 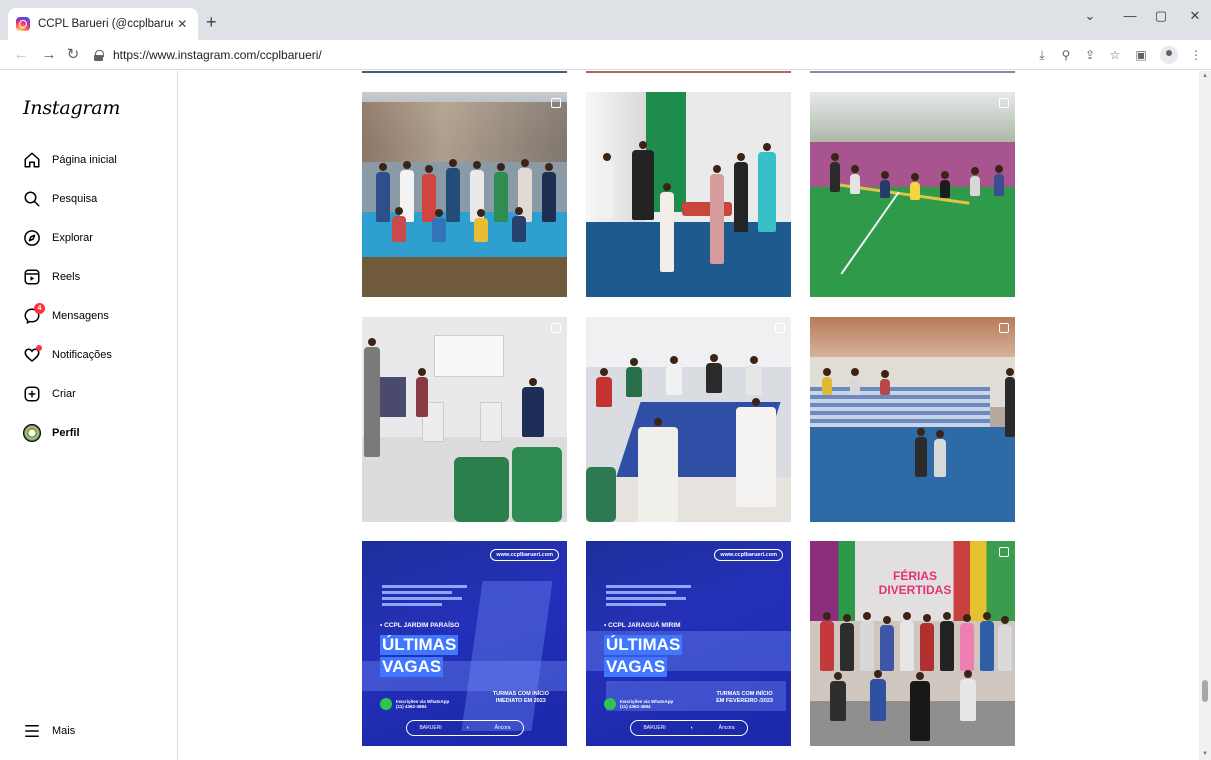 I want to click on nav-messages: 4 Mensagens, so click(x=65, y=315).